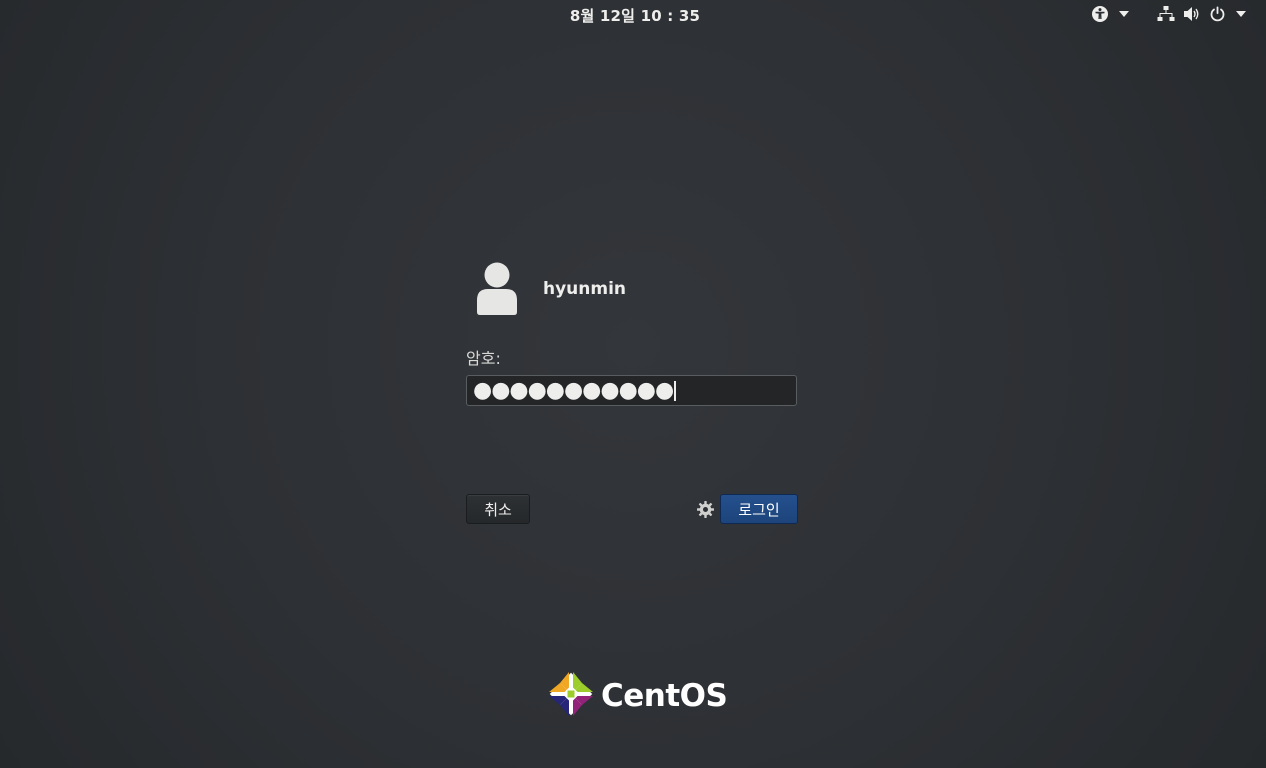  What do you see at coordinates (705, 509) in the screenshot?
I see `session-settings-gear-icon` at bounding box center [705, 509].